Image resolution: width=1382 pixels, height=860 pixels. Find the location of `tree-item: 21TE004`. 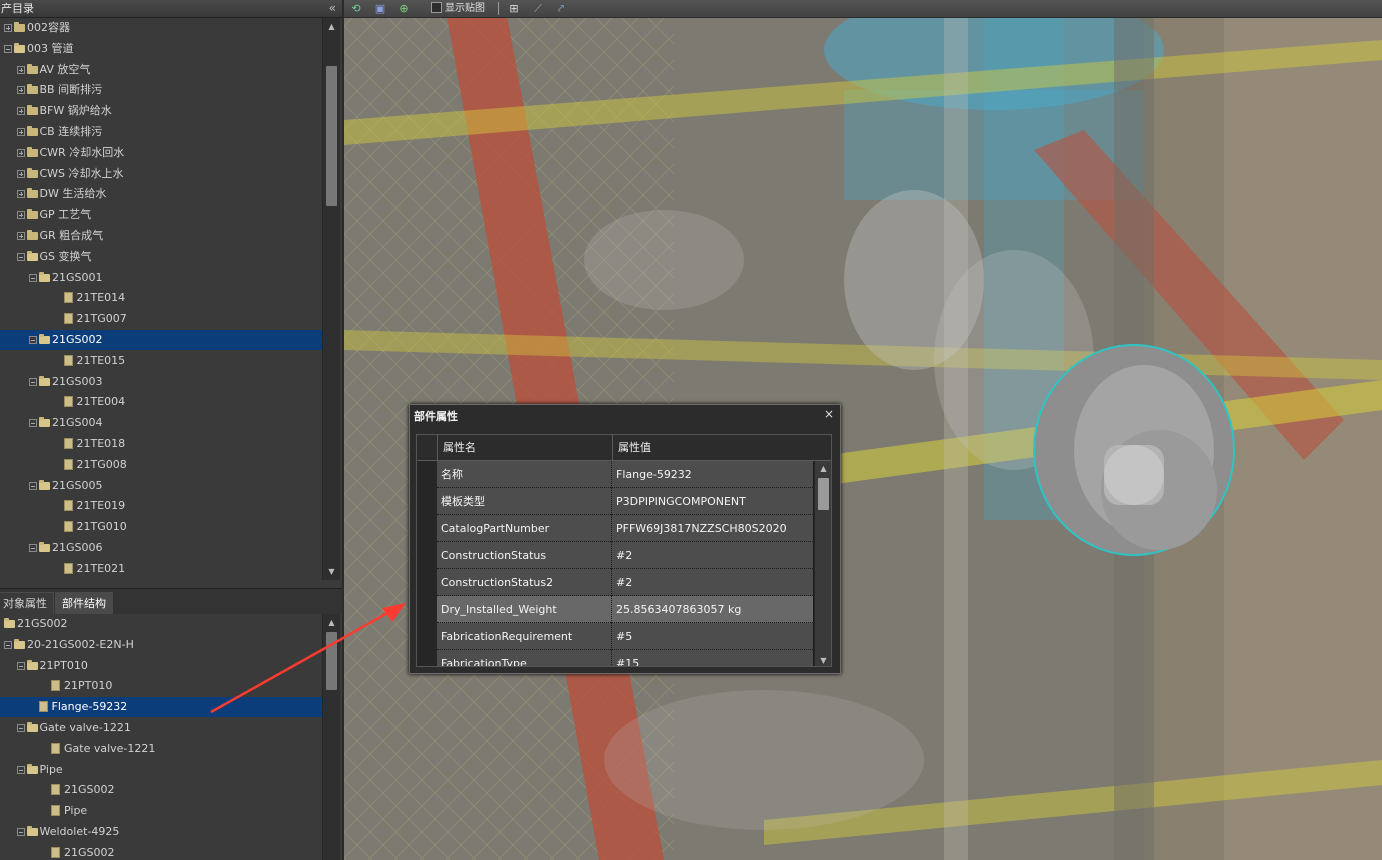

tree-item: 21TE004 is located at coordinates (161, 402).